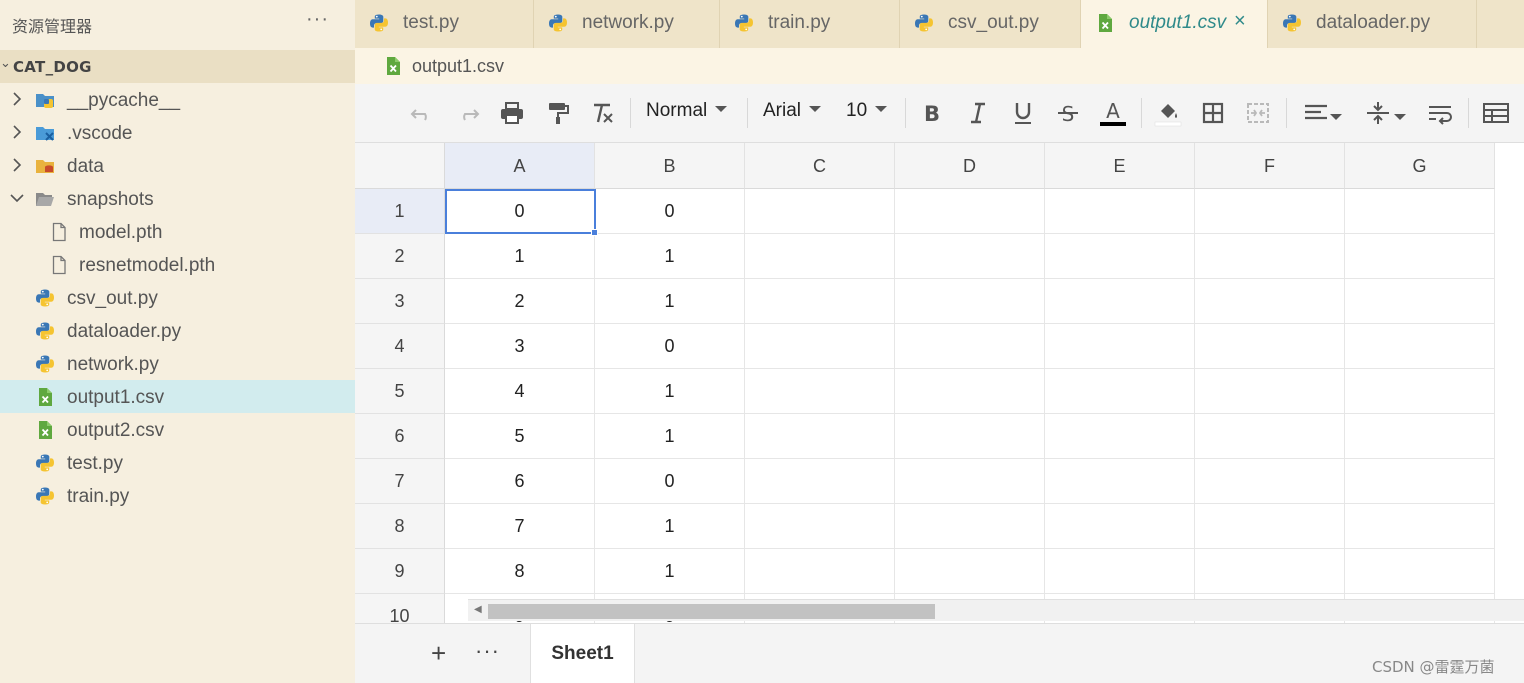  Describe the element at coordinates (1258, 113) in the screenshot. I see `merge-cells-icon` at that location.